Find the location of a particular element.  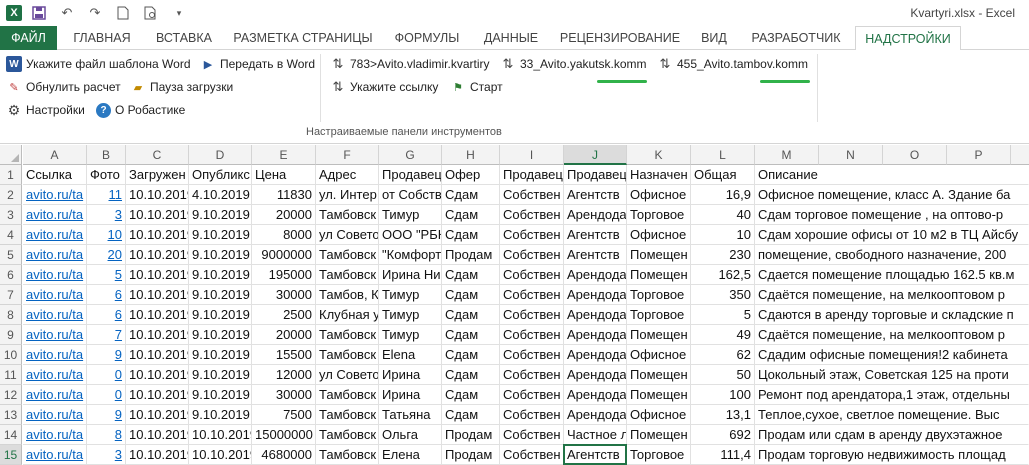

table-cell: Сдадим офисные помещения!2 кабинета is located at coordinates (892, 355).